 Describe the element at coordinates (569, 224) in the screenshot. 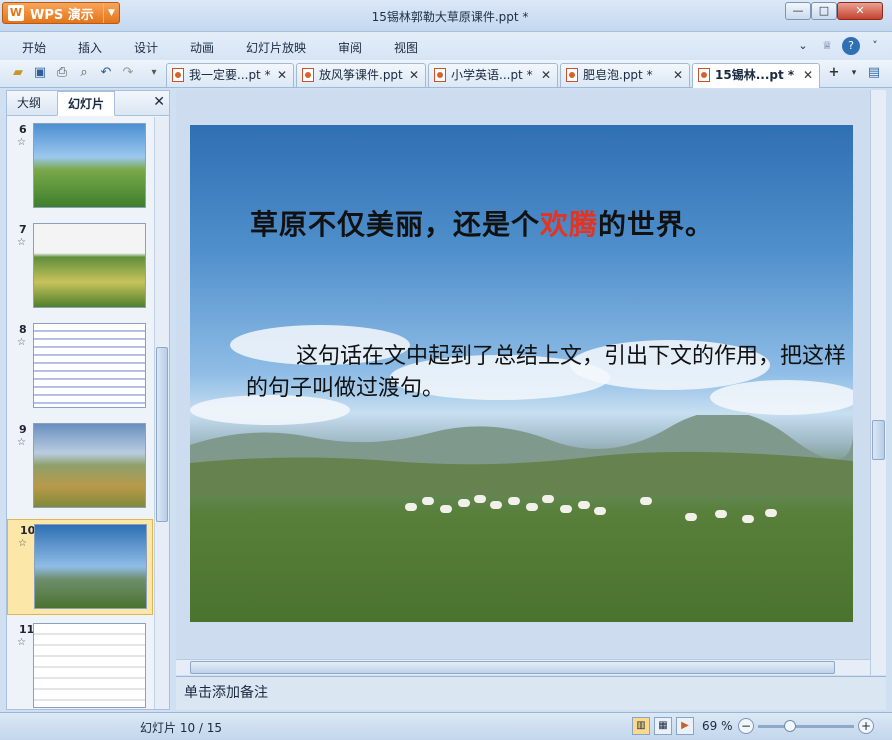

I see `heading-highlight: 欢腾` at that location.